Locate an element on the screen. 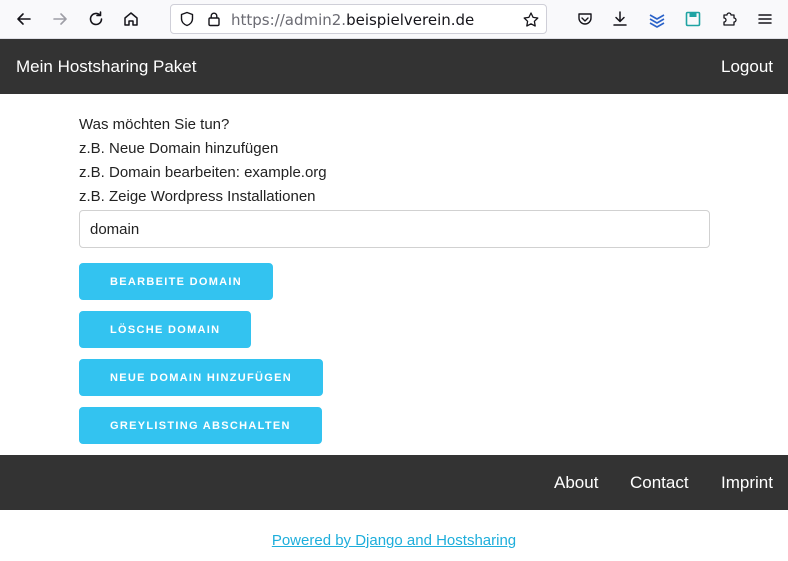  home-icon is located at coordinates (131, 19).